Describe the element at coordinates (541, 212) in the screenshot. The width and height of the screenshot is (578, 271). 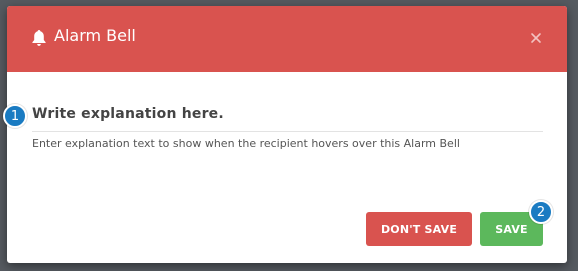
I see `step-callout-2: 2` at that location.